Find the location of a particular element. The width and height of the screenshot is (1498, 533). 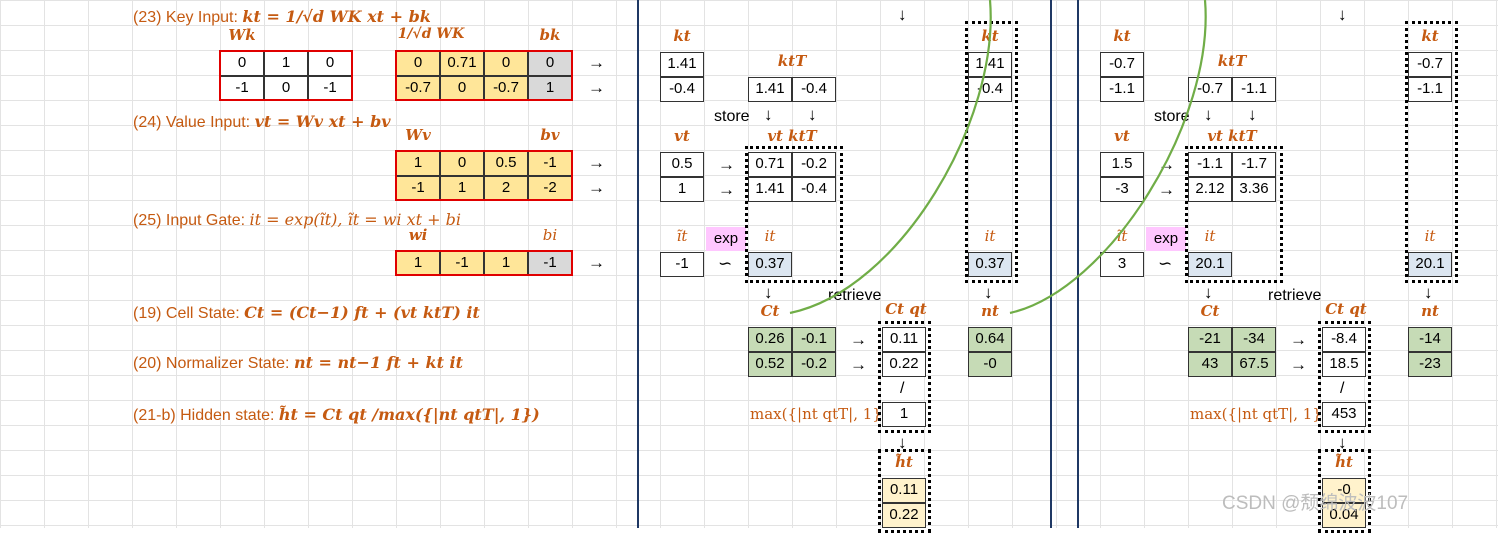

curve-step1-left is located at coordinates (890, 157).